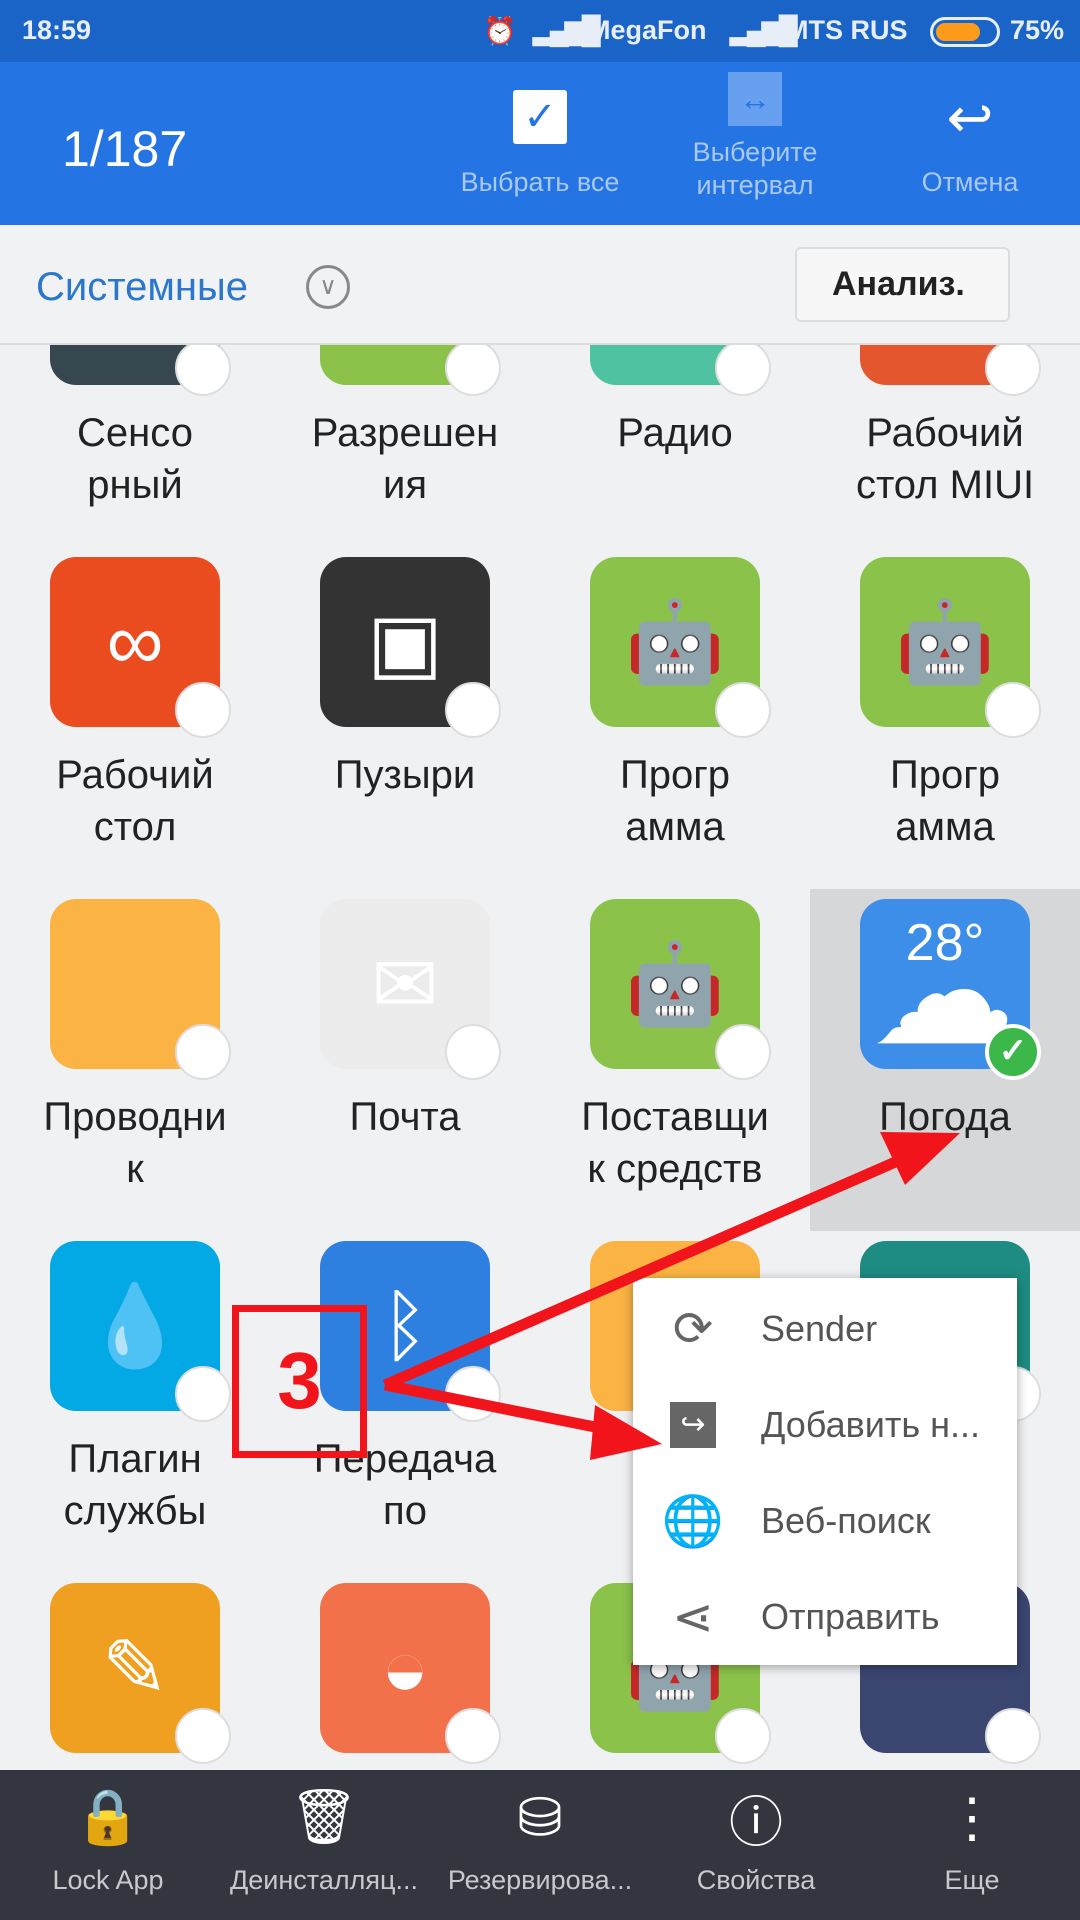 The image size is (1080, 1920). Describe the element at coordinates (497, 1407) in the screenshot. I see `arrow-to-menu` at that location.